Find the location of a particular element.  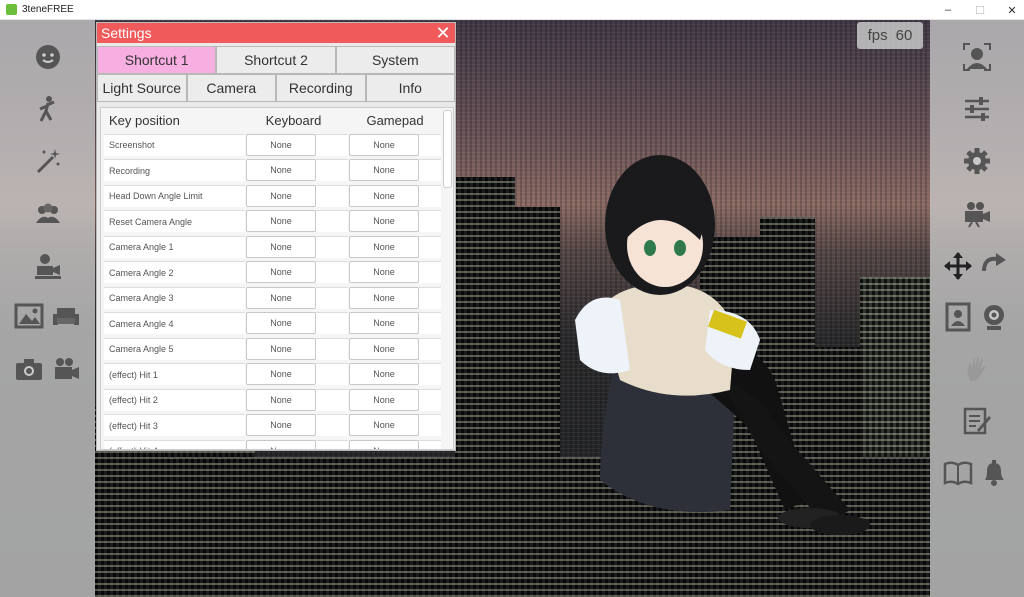

rotate-icon is located at coordinates (994, 266).